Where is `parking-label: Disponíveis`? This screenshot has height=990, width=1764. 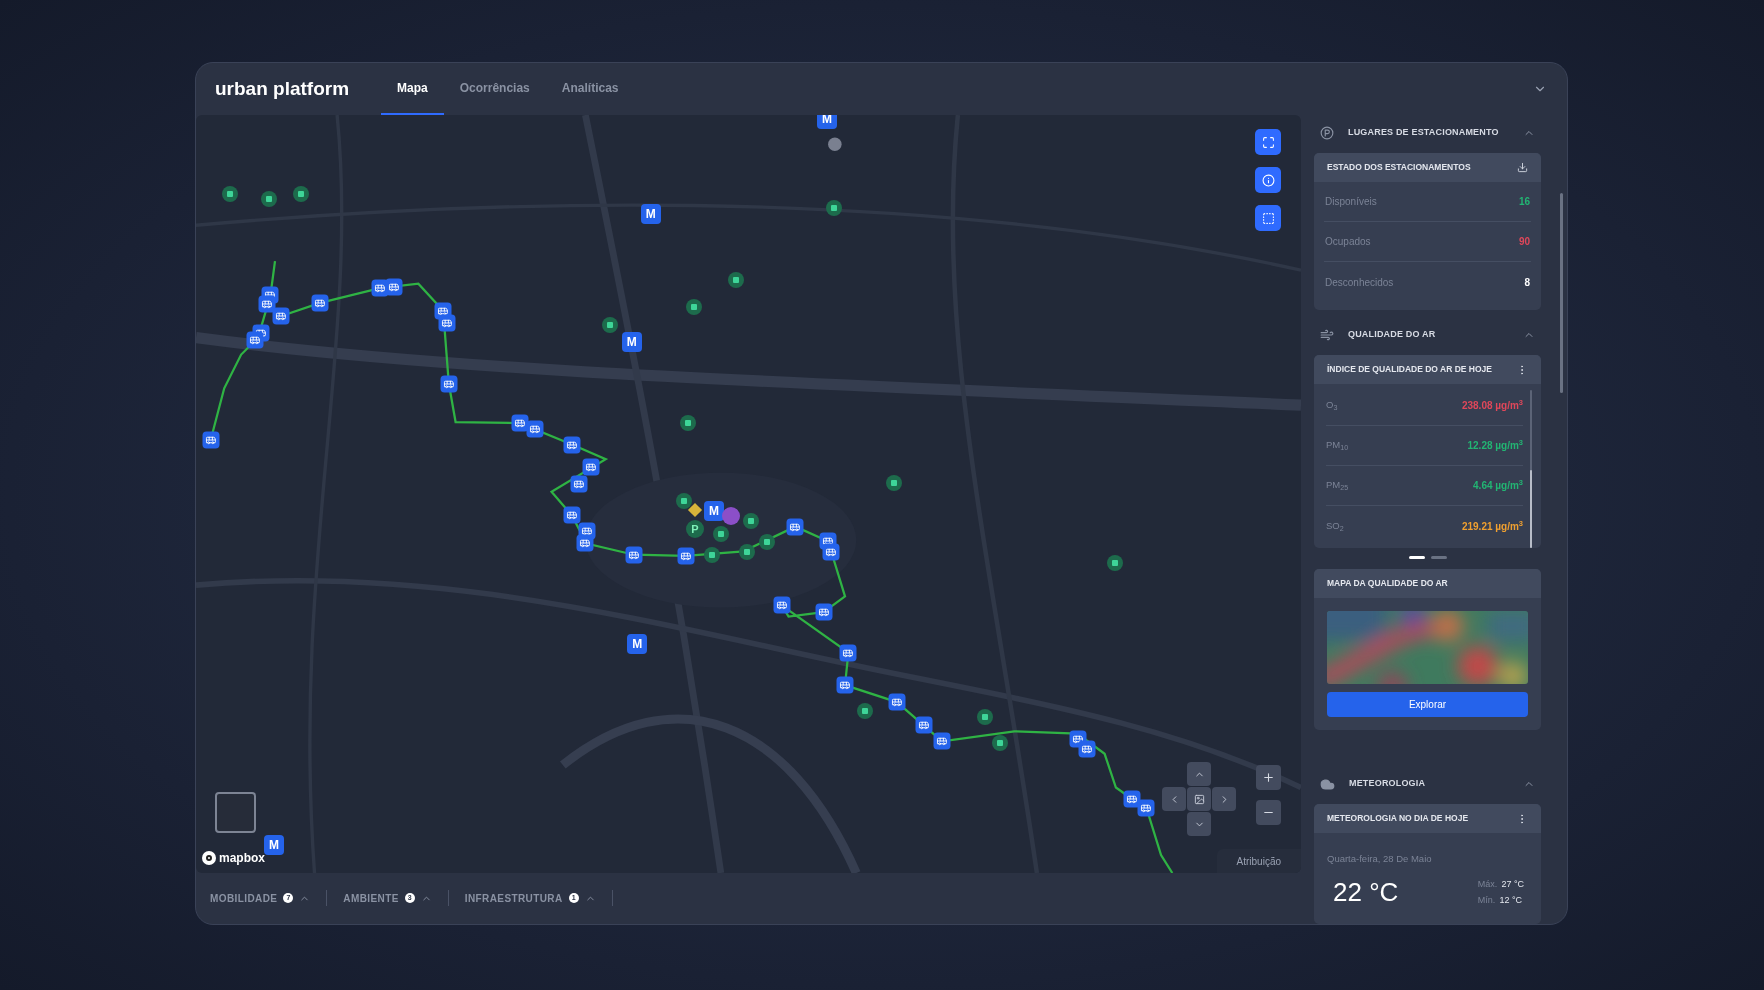
parking-label: Disponíveis is located at coordinates (1351, 202).